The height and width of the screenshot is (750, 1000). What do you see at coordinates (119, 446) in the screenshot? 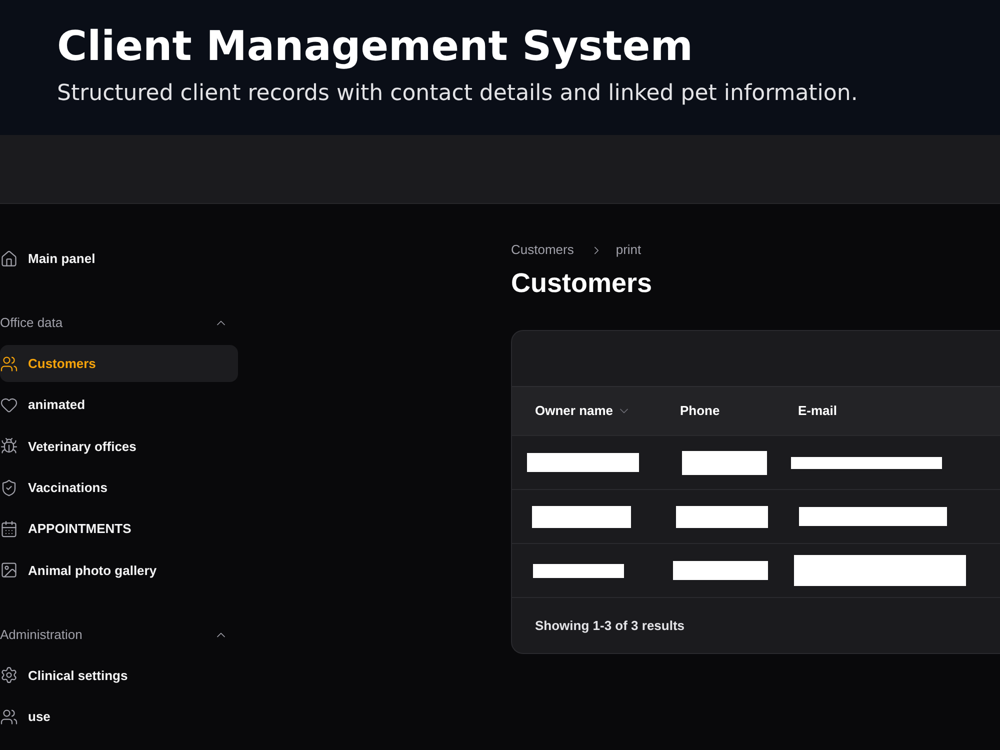
I see `sidebar-item: Veterinary offices` at bounding box center [119, 446].